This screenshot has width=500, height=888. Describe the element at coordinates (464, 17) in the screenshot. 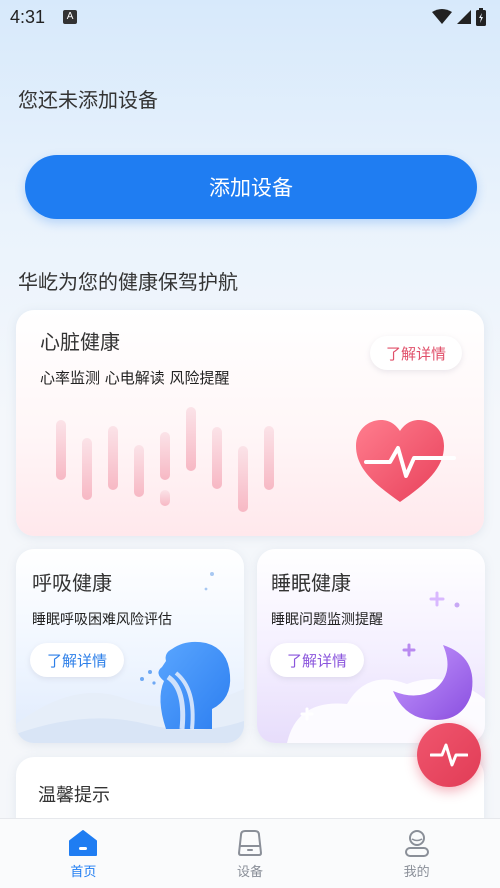

I see `signal-icon` at that location.